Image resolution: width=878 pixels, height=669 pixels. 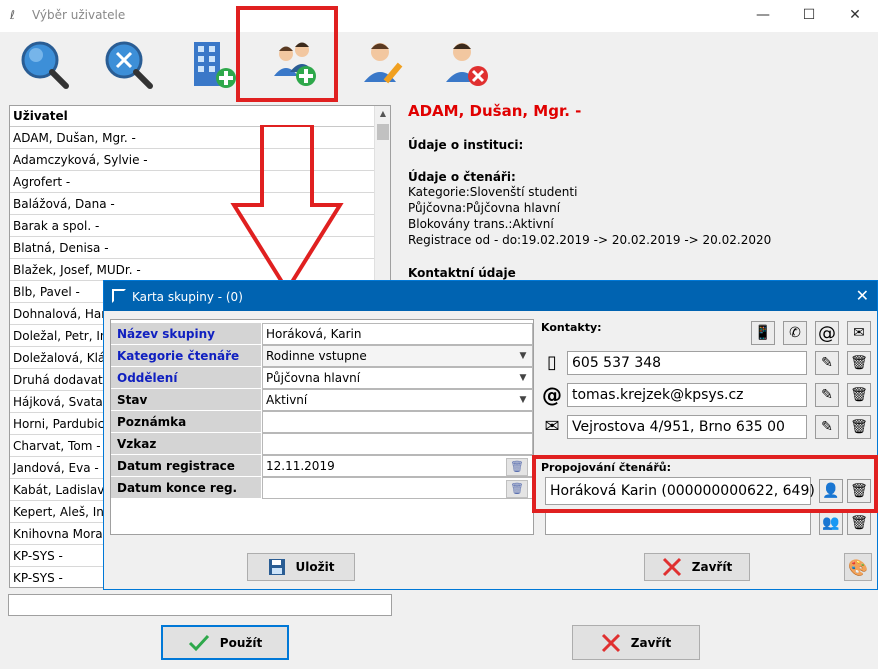 I want to click on close-button: Zavřít, so click(x=636, y=642).